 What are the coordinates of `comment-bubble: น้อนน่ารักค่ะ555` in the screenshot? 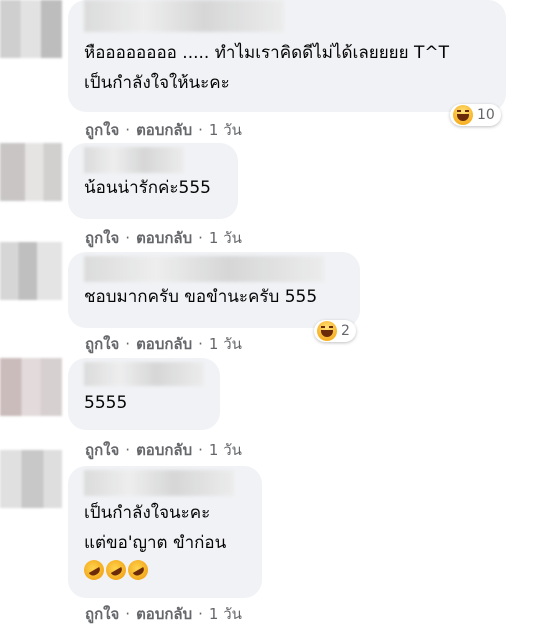 It's located at (153, 181).